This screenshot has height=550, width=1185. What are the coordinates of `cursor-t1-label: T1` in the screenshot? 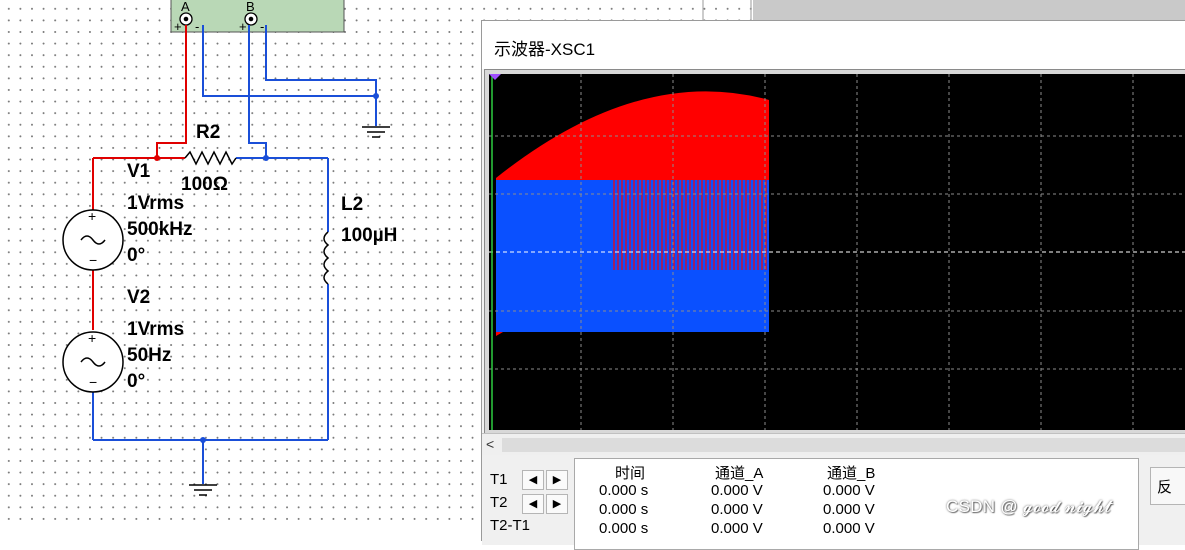 It's located at (499, 479).